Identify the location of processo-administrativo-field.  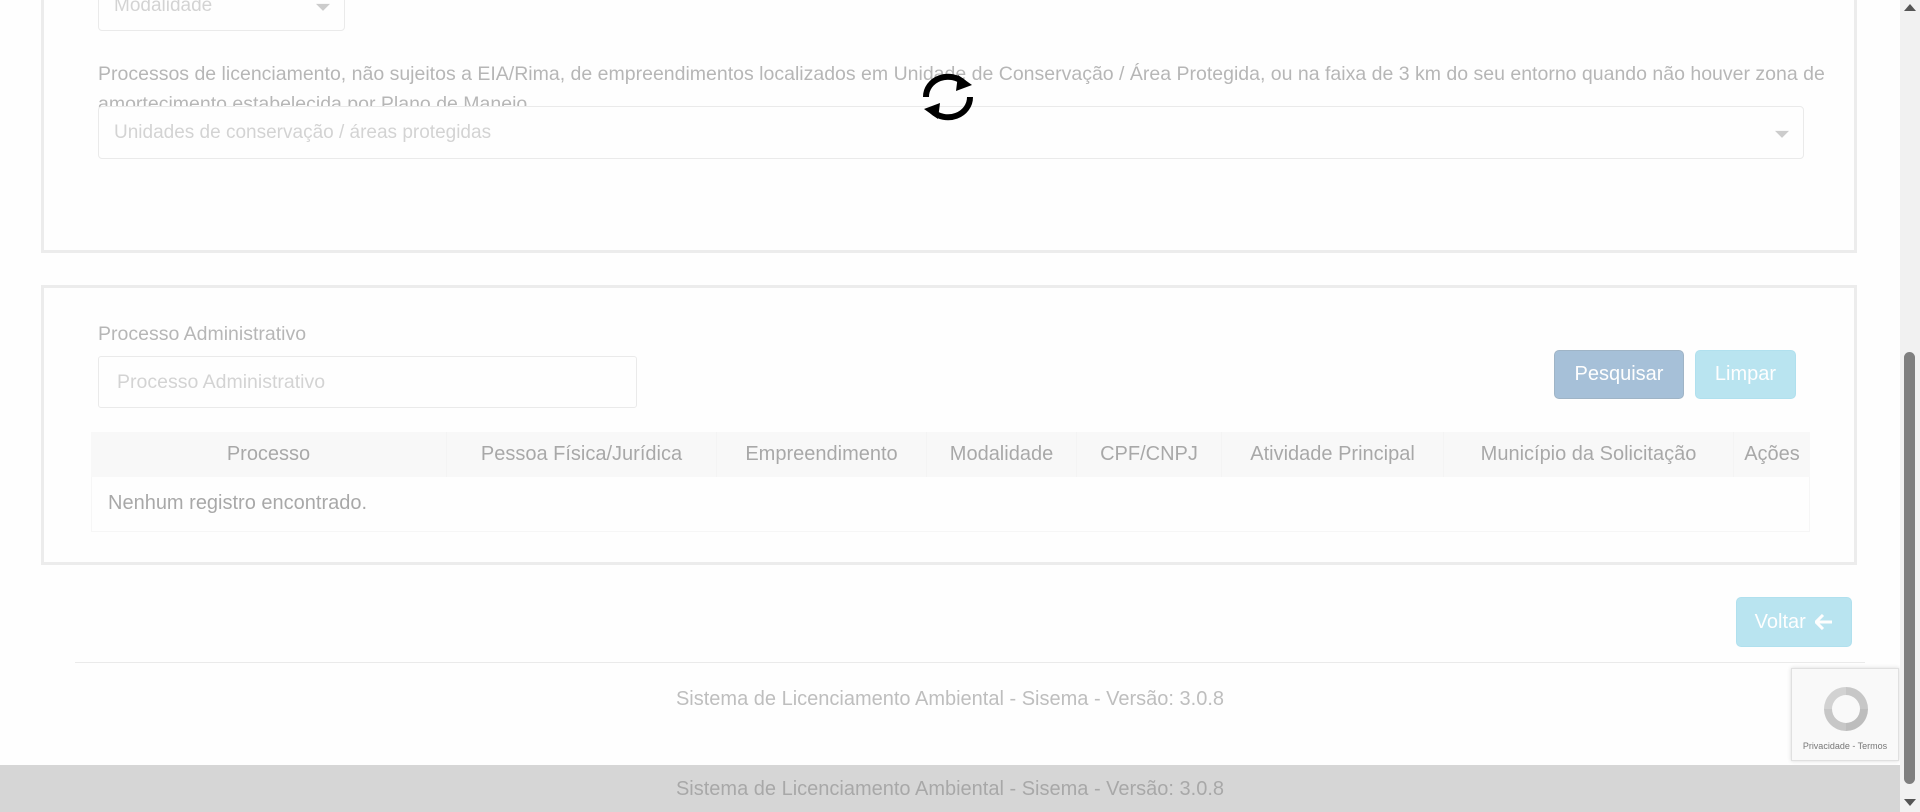
(367, 382).